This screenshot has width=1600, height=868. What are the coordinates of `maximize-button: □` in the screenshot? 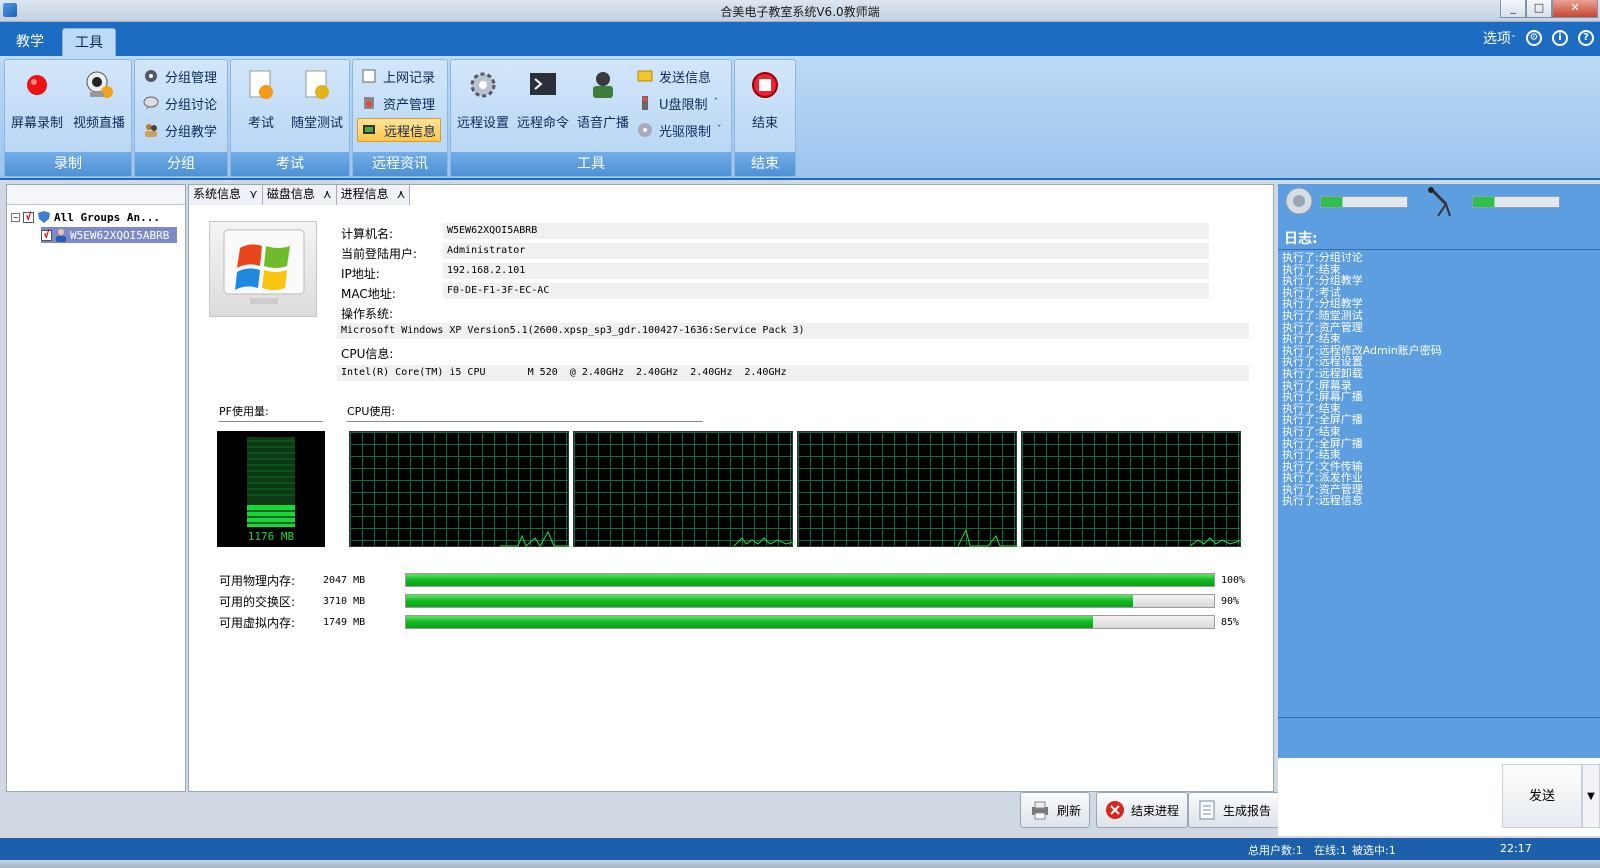 It's located at (1539, 9).